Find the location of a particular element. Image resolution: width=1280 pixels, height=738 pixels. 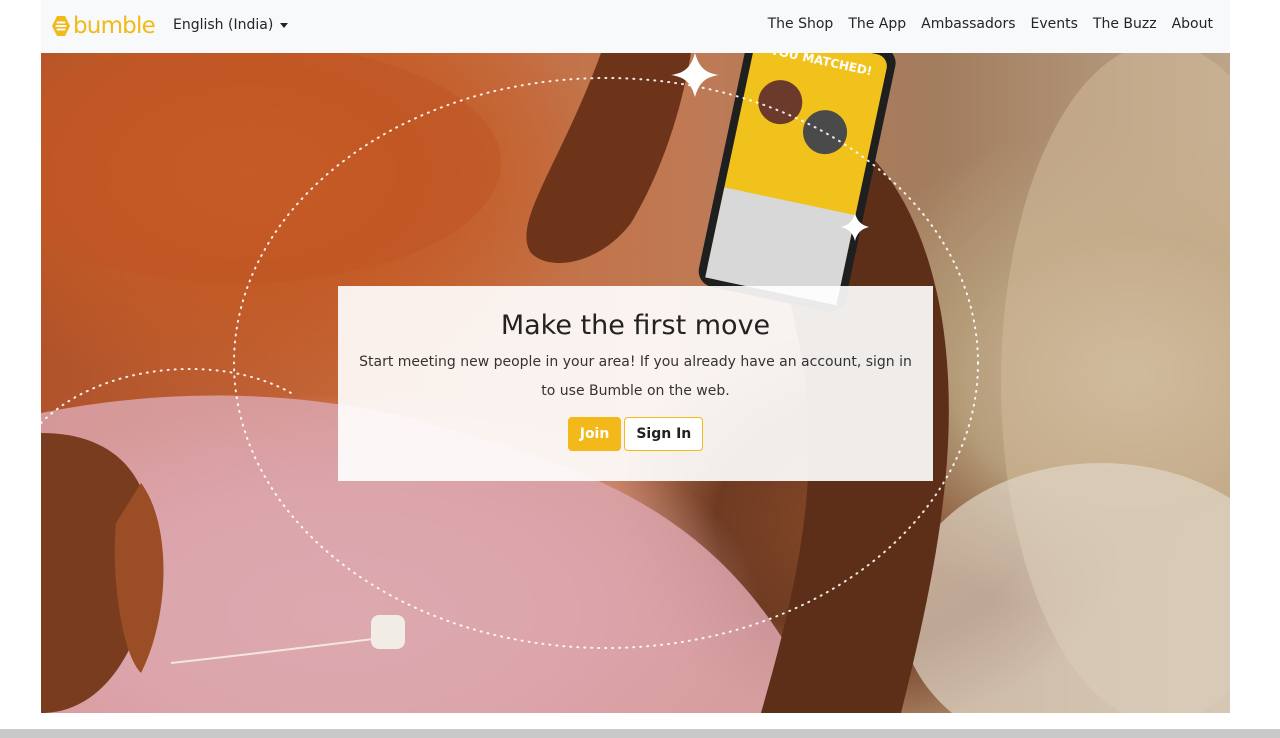

nav-link-events: Events is located at coordinates (1054, 24).